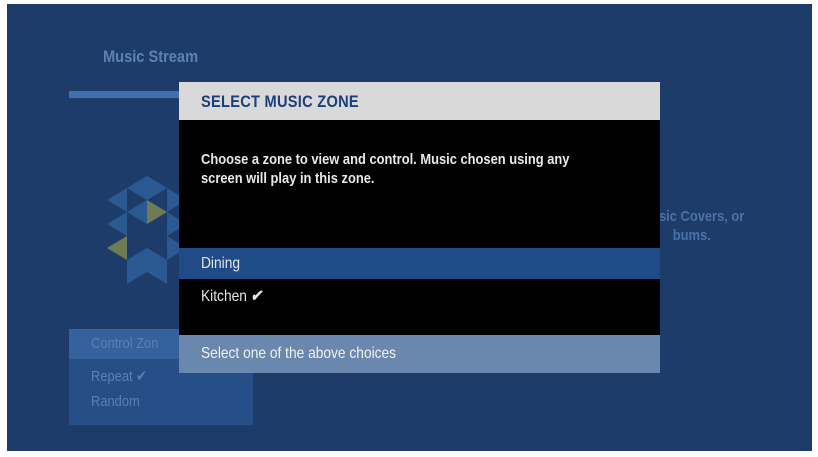 Image resolution: width=818 pixels, height=457 pixels. I want to click on zone-option-text: Kitchen, so click(224, 296).